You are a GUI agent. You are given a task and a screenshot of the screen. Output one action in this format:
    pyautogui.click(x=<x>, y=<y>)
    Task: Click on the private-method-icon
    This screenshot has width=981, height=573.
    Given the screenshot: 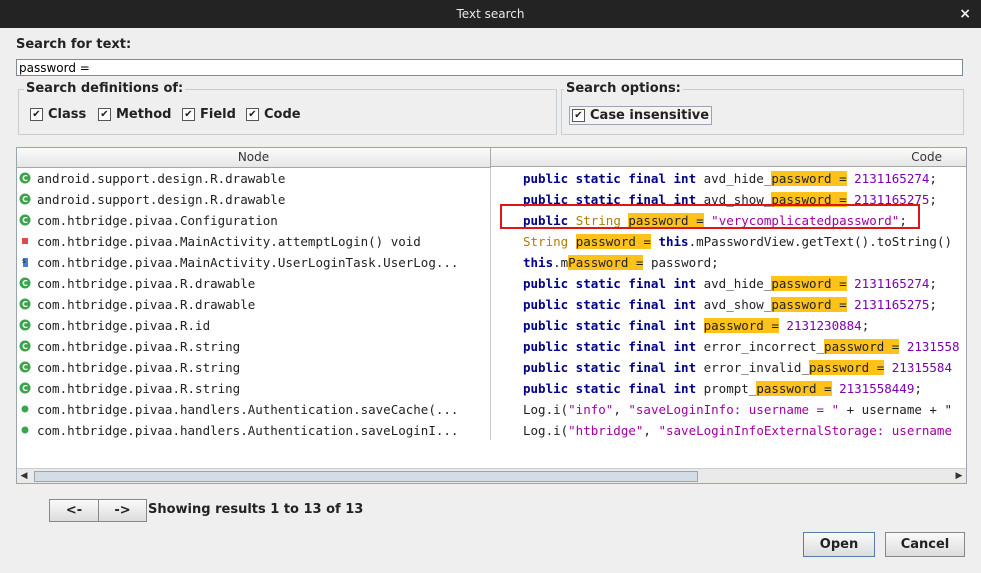 What is the action you would take?
    pyautogui.click(x=25, y=241)
    